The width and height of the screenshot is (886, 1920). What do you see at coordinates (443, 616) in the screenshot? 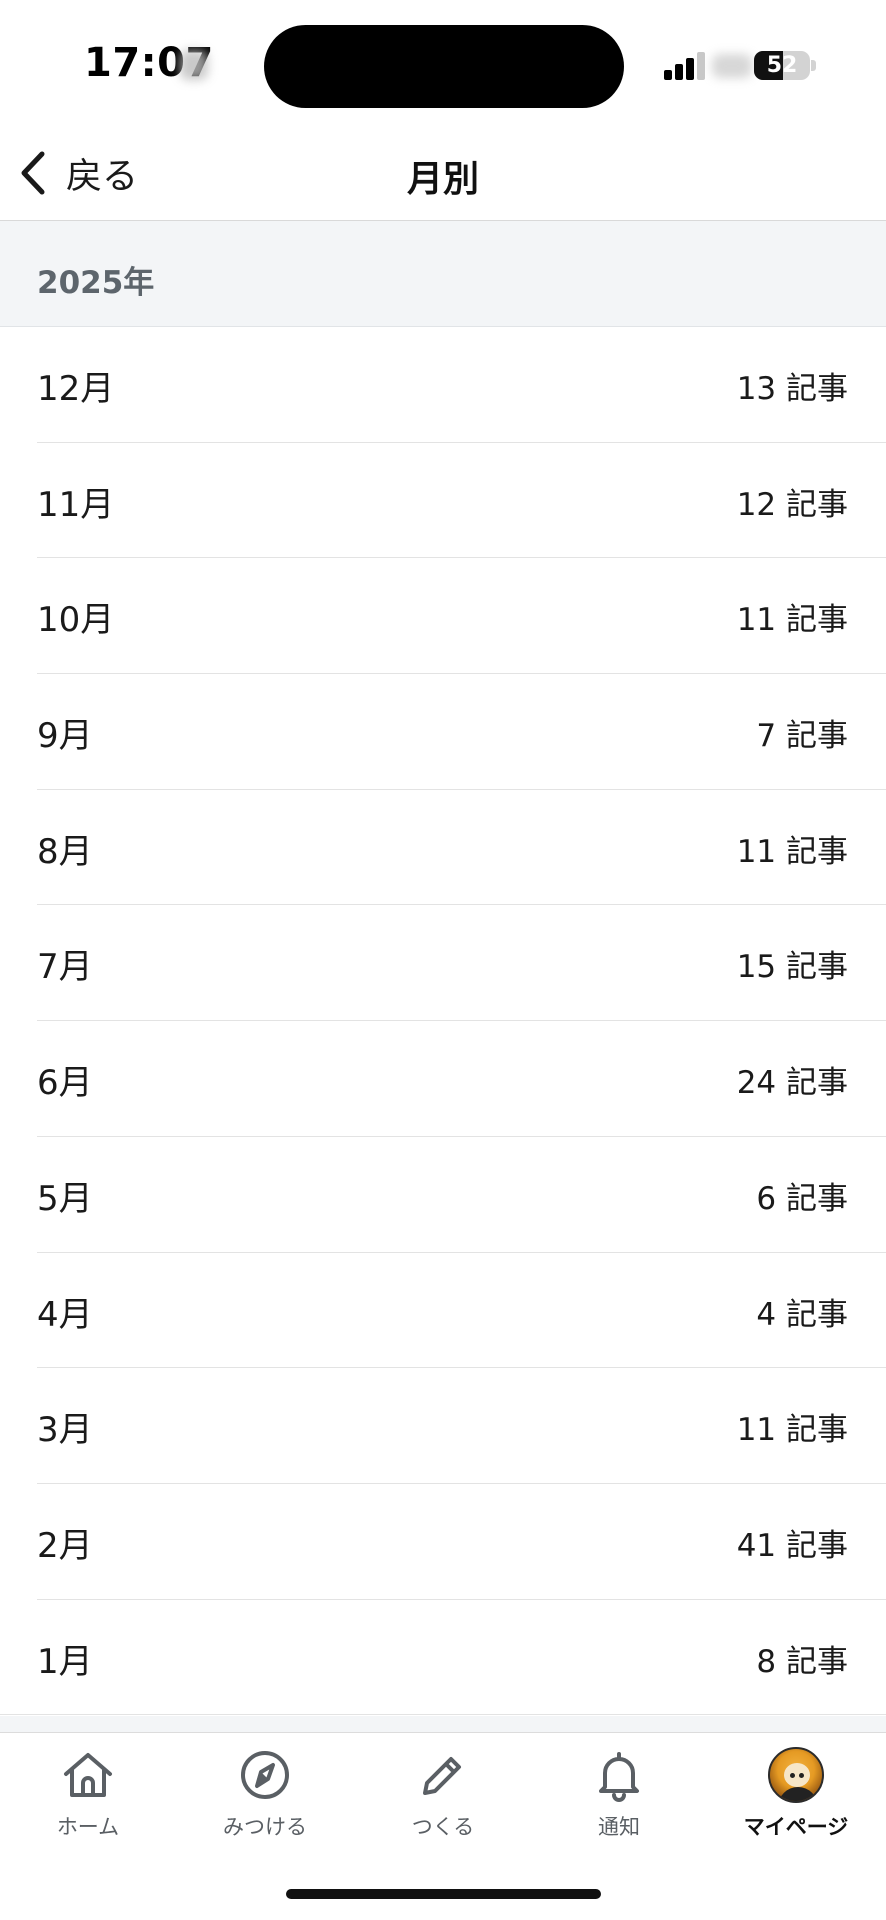
I see `month-row: 10月 11 記事` at bounding box center [443, 616].